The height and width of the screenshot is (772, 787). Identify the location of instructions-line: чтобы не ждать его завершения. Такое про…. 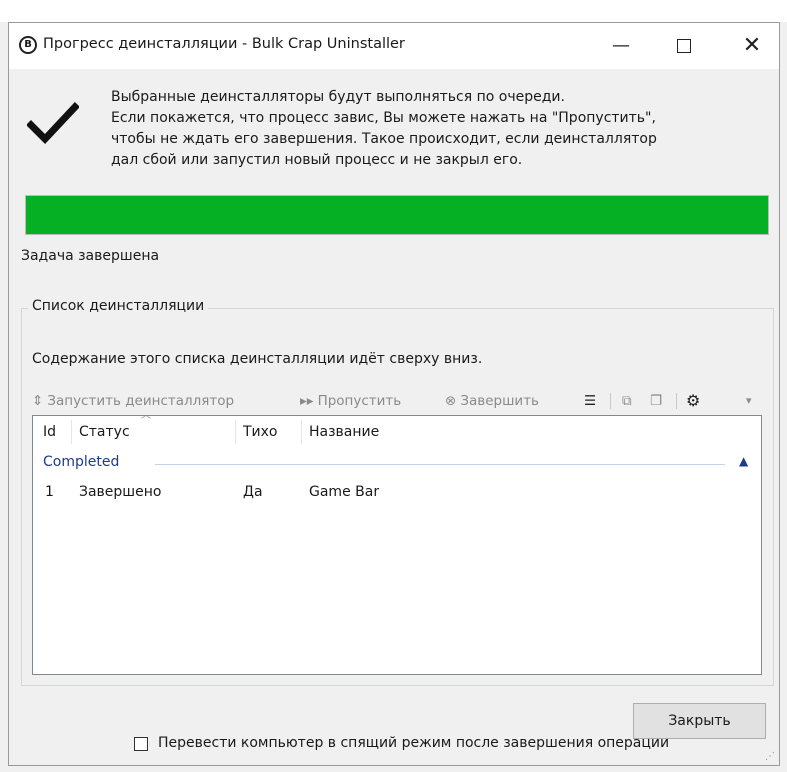
(384, 139).